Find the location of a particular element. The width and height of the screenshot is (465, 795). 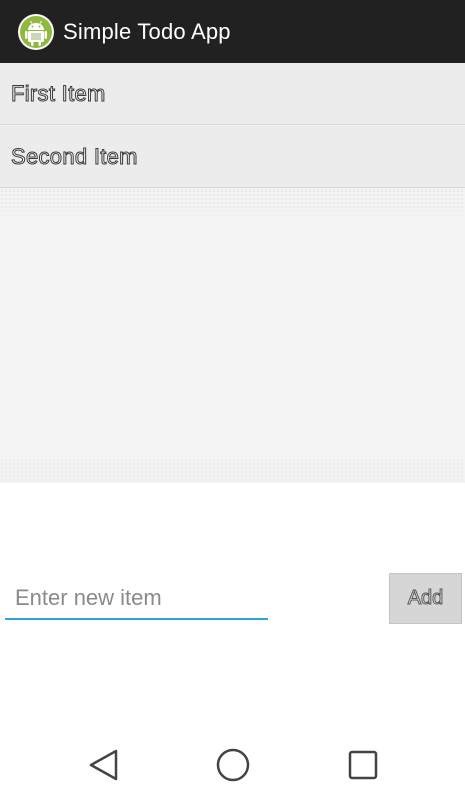

back-triangle-icon is located at coordinates (103, 765).